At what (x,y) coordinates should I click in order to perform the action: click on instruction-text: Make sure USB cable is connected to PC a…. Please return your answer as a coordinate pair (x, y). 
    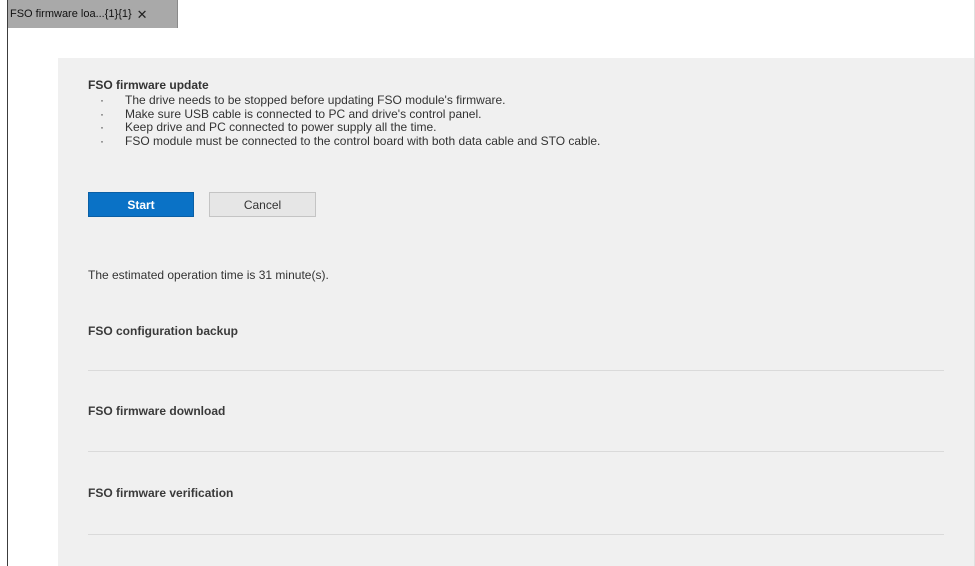
    Looking at the image, I should click on (303, 113).